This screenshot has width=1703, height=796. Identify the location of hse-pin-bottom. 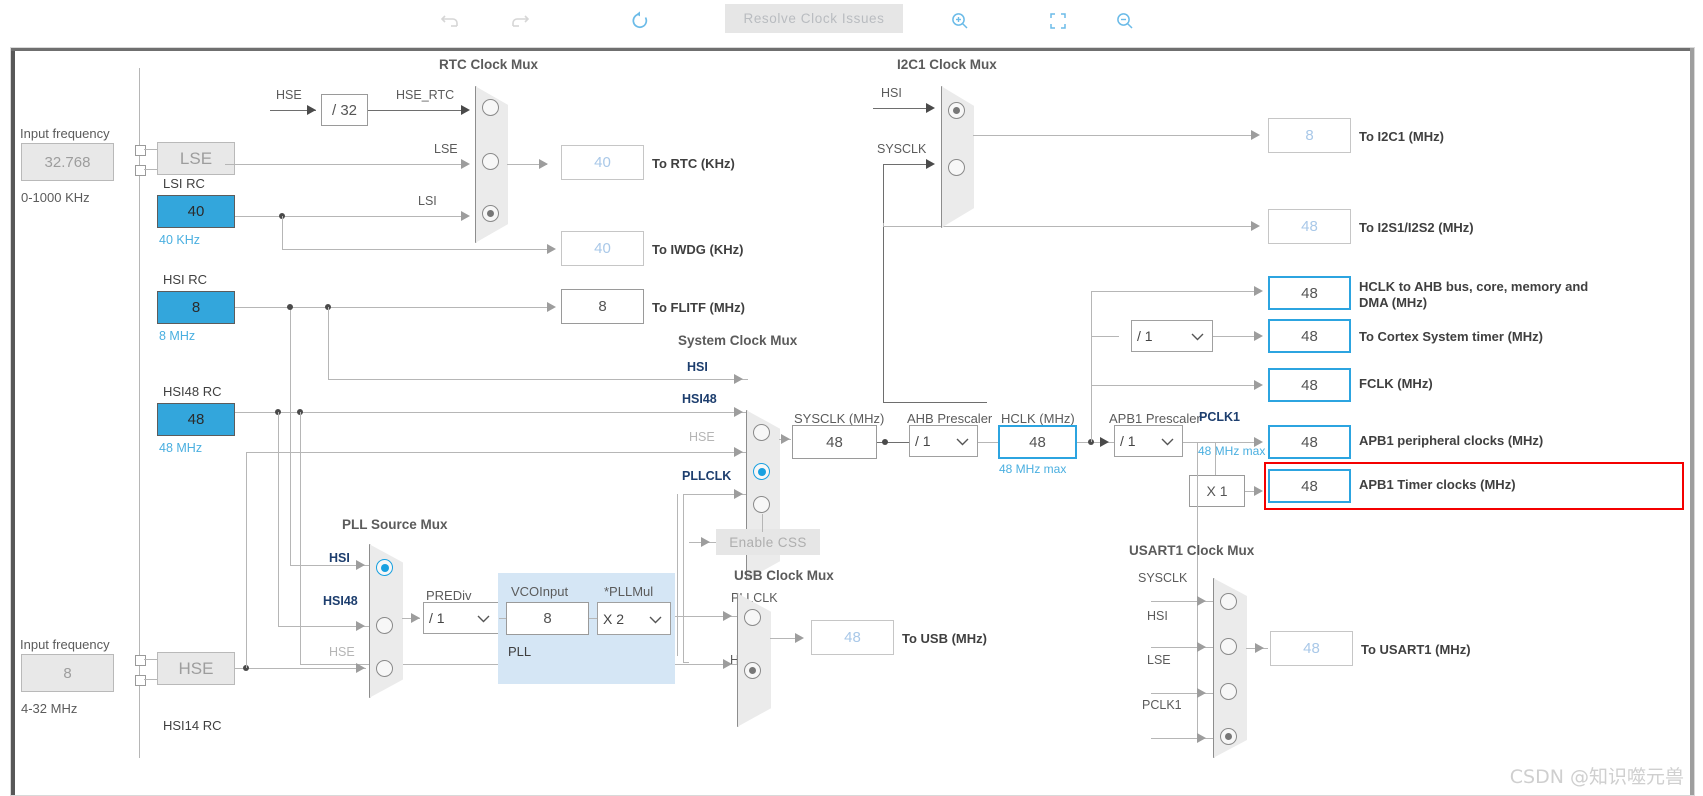
(140, 680).